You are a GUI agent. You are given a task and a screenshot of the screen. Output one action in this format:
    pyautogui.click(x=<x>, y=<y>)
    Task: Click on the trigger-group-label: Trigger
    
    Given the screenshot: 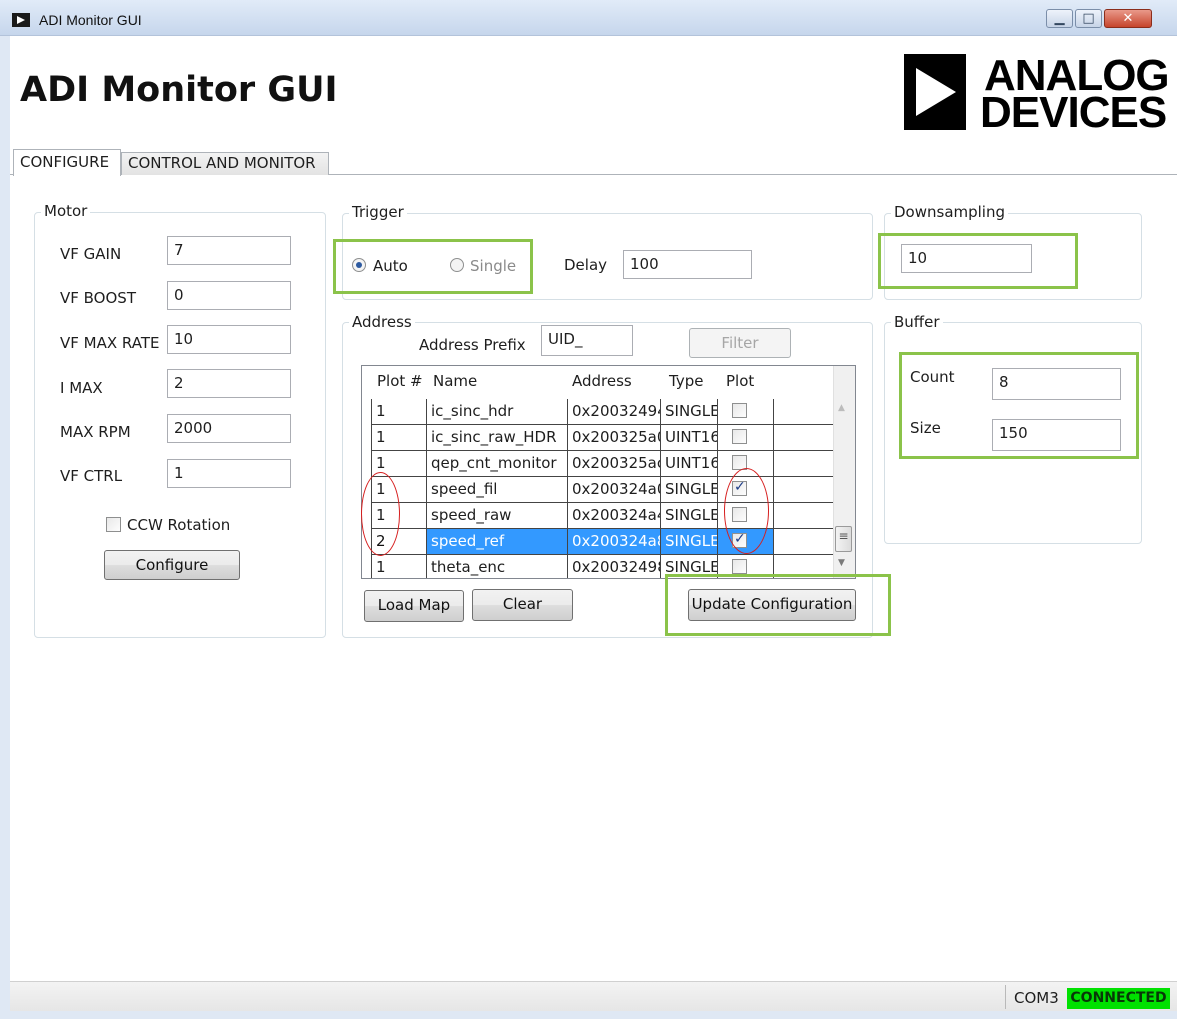 What is the action you would take?
    pyautogui.click(x=378, y=212)
    